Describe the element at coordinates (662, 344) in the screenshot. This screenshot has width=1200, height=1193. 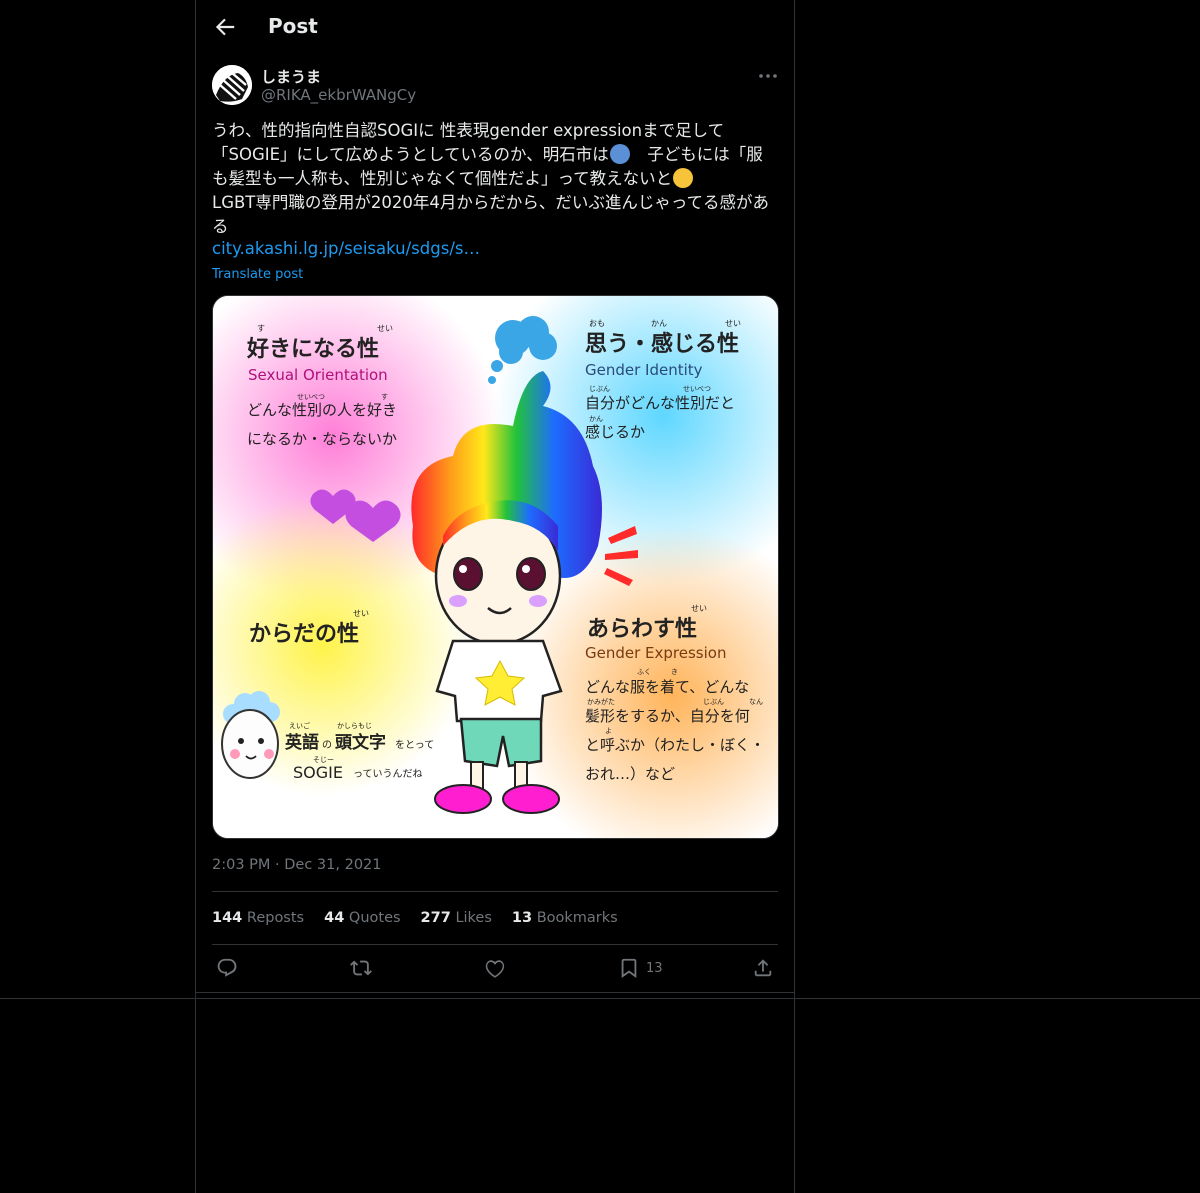
I see `q2-title: 思う・感じる性` at that location.